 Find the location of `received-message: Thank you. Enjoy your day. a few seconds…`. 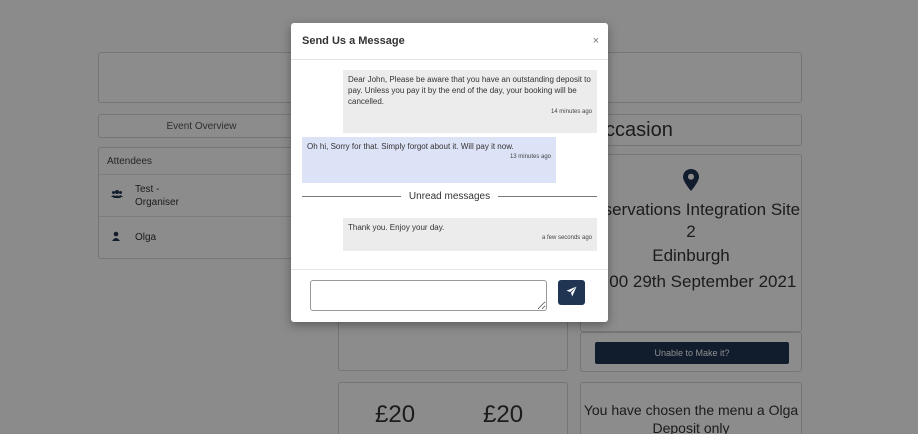

received-message: Thank you. Enjoy your day. a few seconds… is located at coordinates (470, 234).